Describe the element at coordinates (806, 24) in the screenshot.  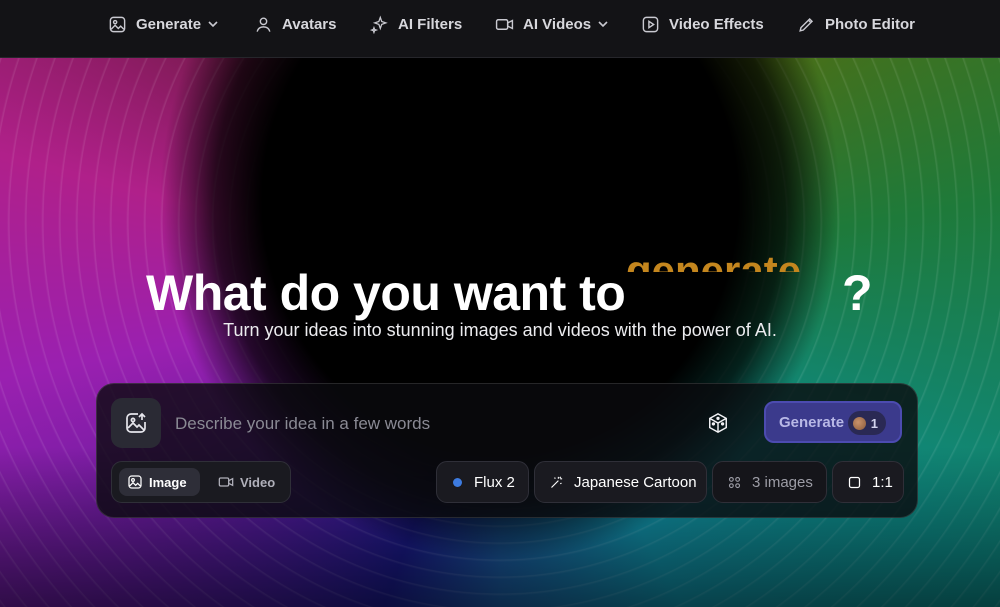
I see `pencil-icon` at that location.